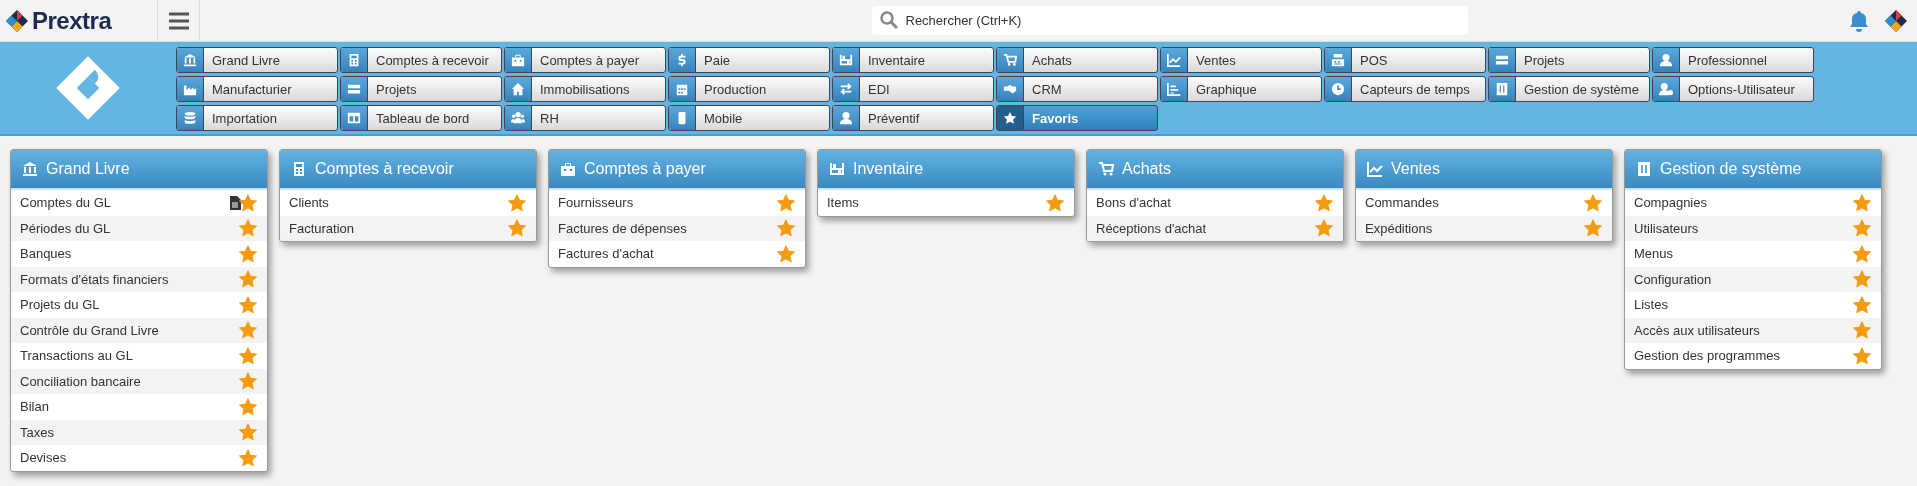 This screenshot has height=486, width=1917. I want to click on document-icon, so click(235, 202).